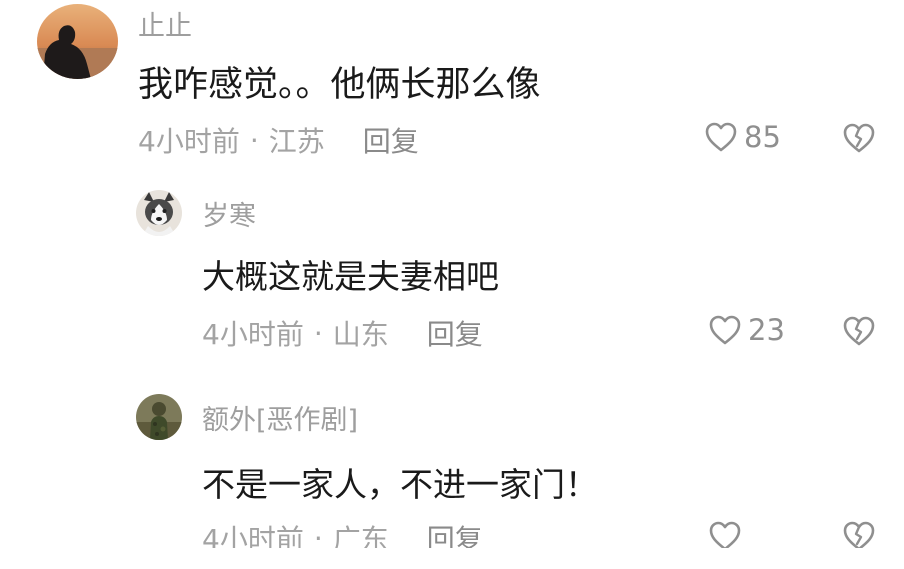 The image size is (904, 569). I want to click on comment-meta: 4小时前 · 江苏 回复, so click(278, 140).